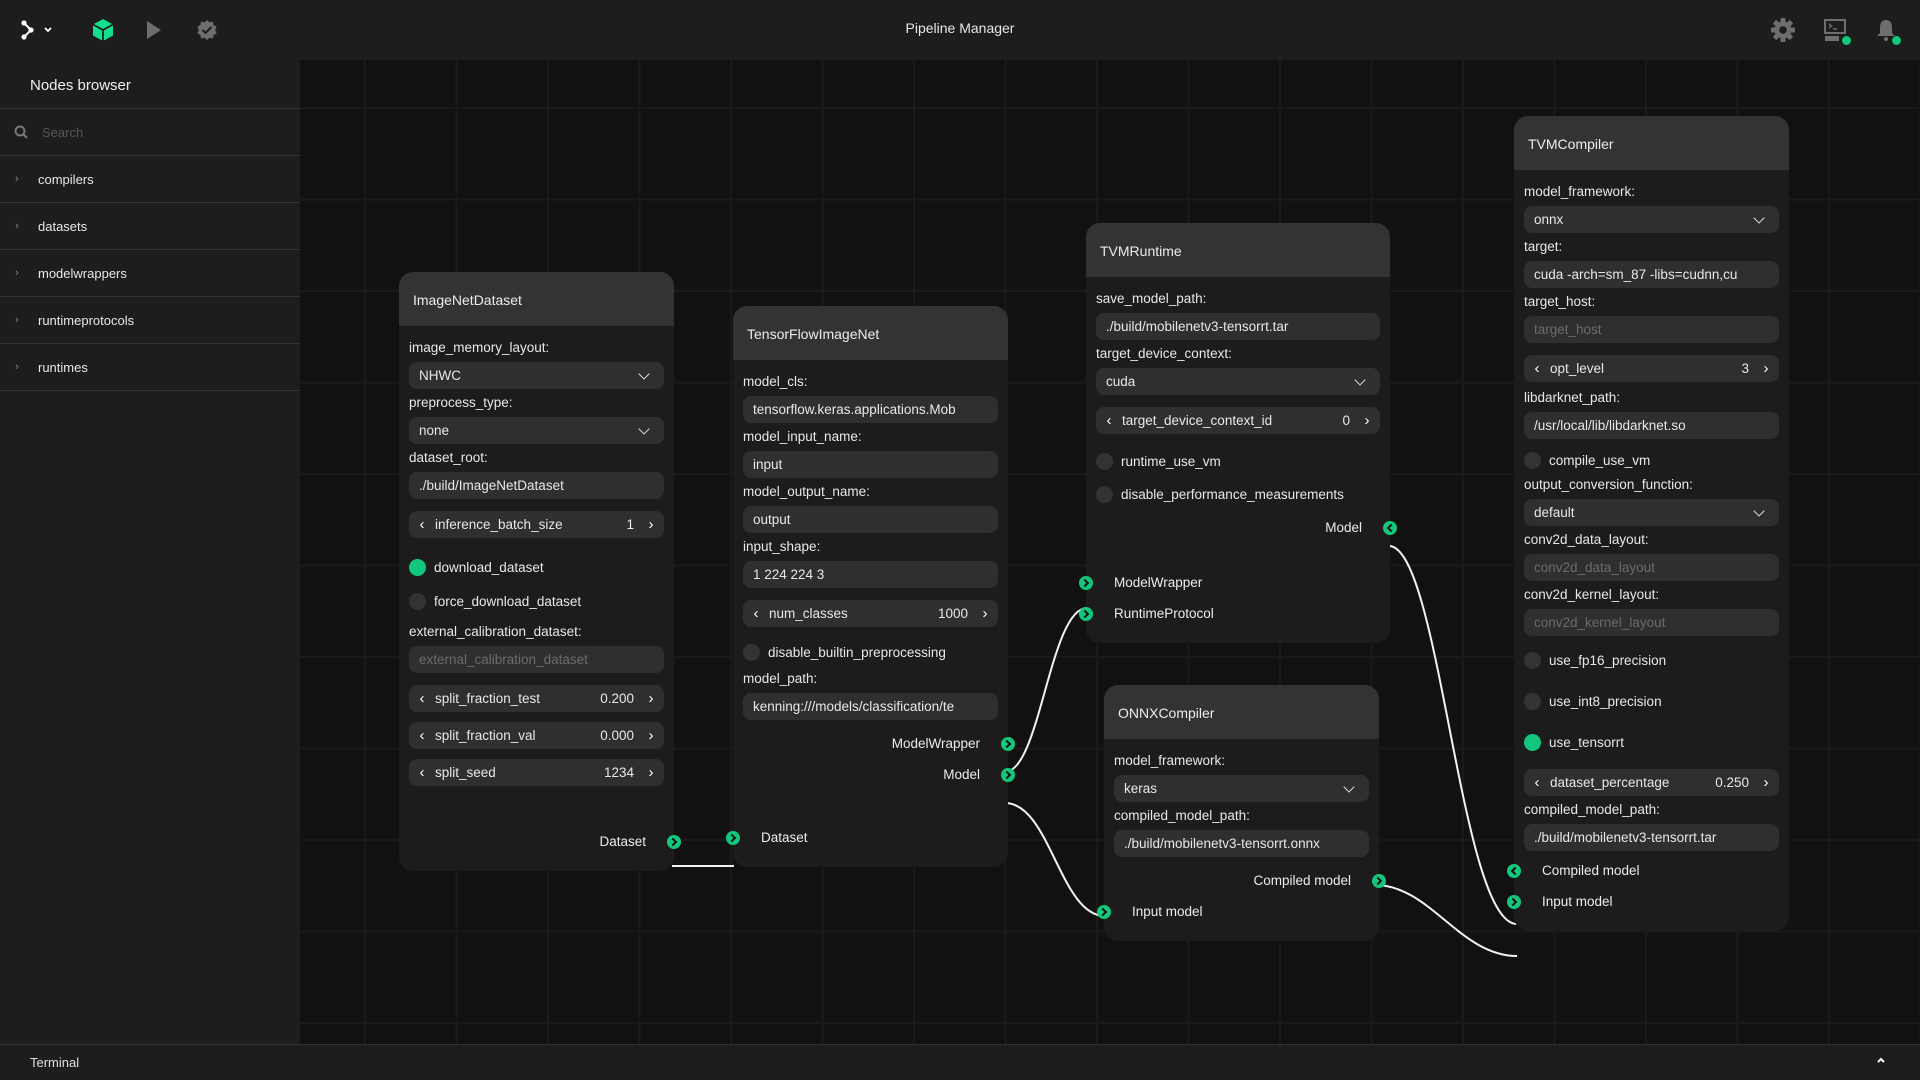  Describe the element at coordinates (103, 30) in the screenshot. I see `cube-logo-icon` at that location.